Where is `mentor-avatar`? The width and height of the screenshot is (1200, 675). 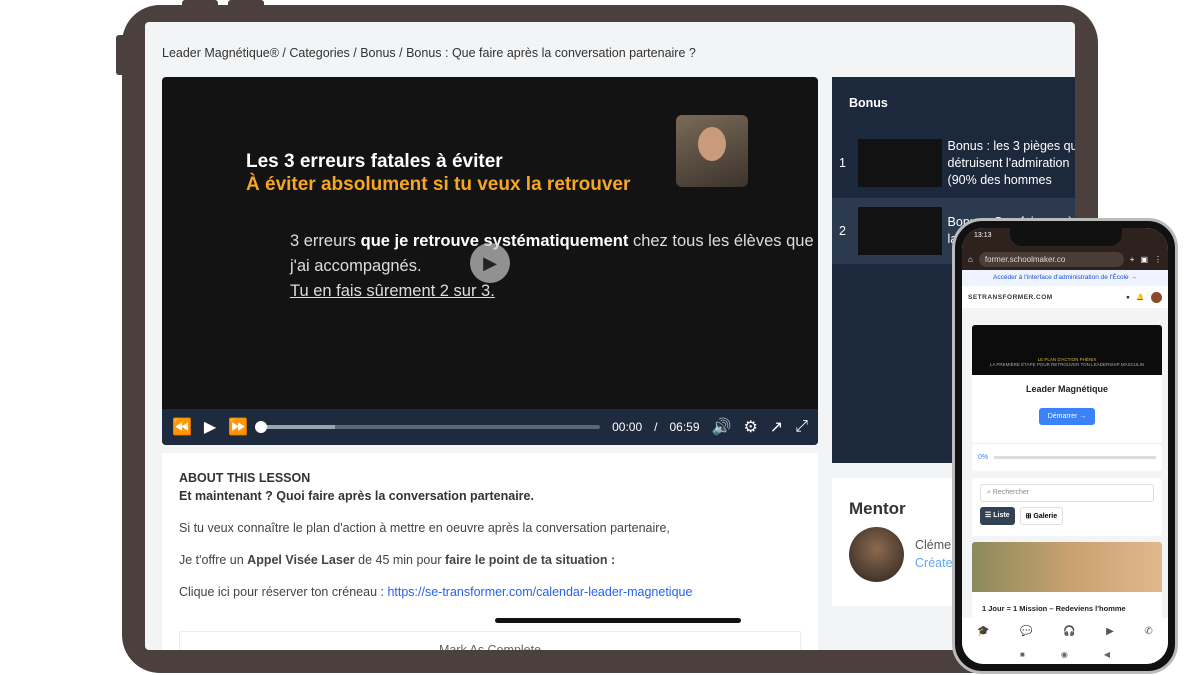
mentor-avatar is located at coordinates (876, 554).